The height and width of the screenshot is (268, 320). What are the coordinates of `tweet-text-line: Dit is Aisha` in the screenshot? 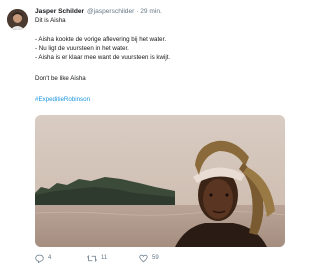 It's located at (50, 20).